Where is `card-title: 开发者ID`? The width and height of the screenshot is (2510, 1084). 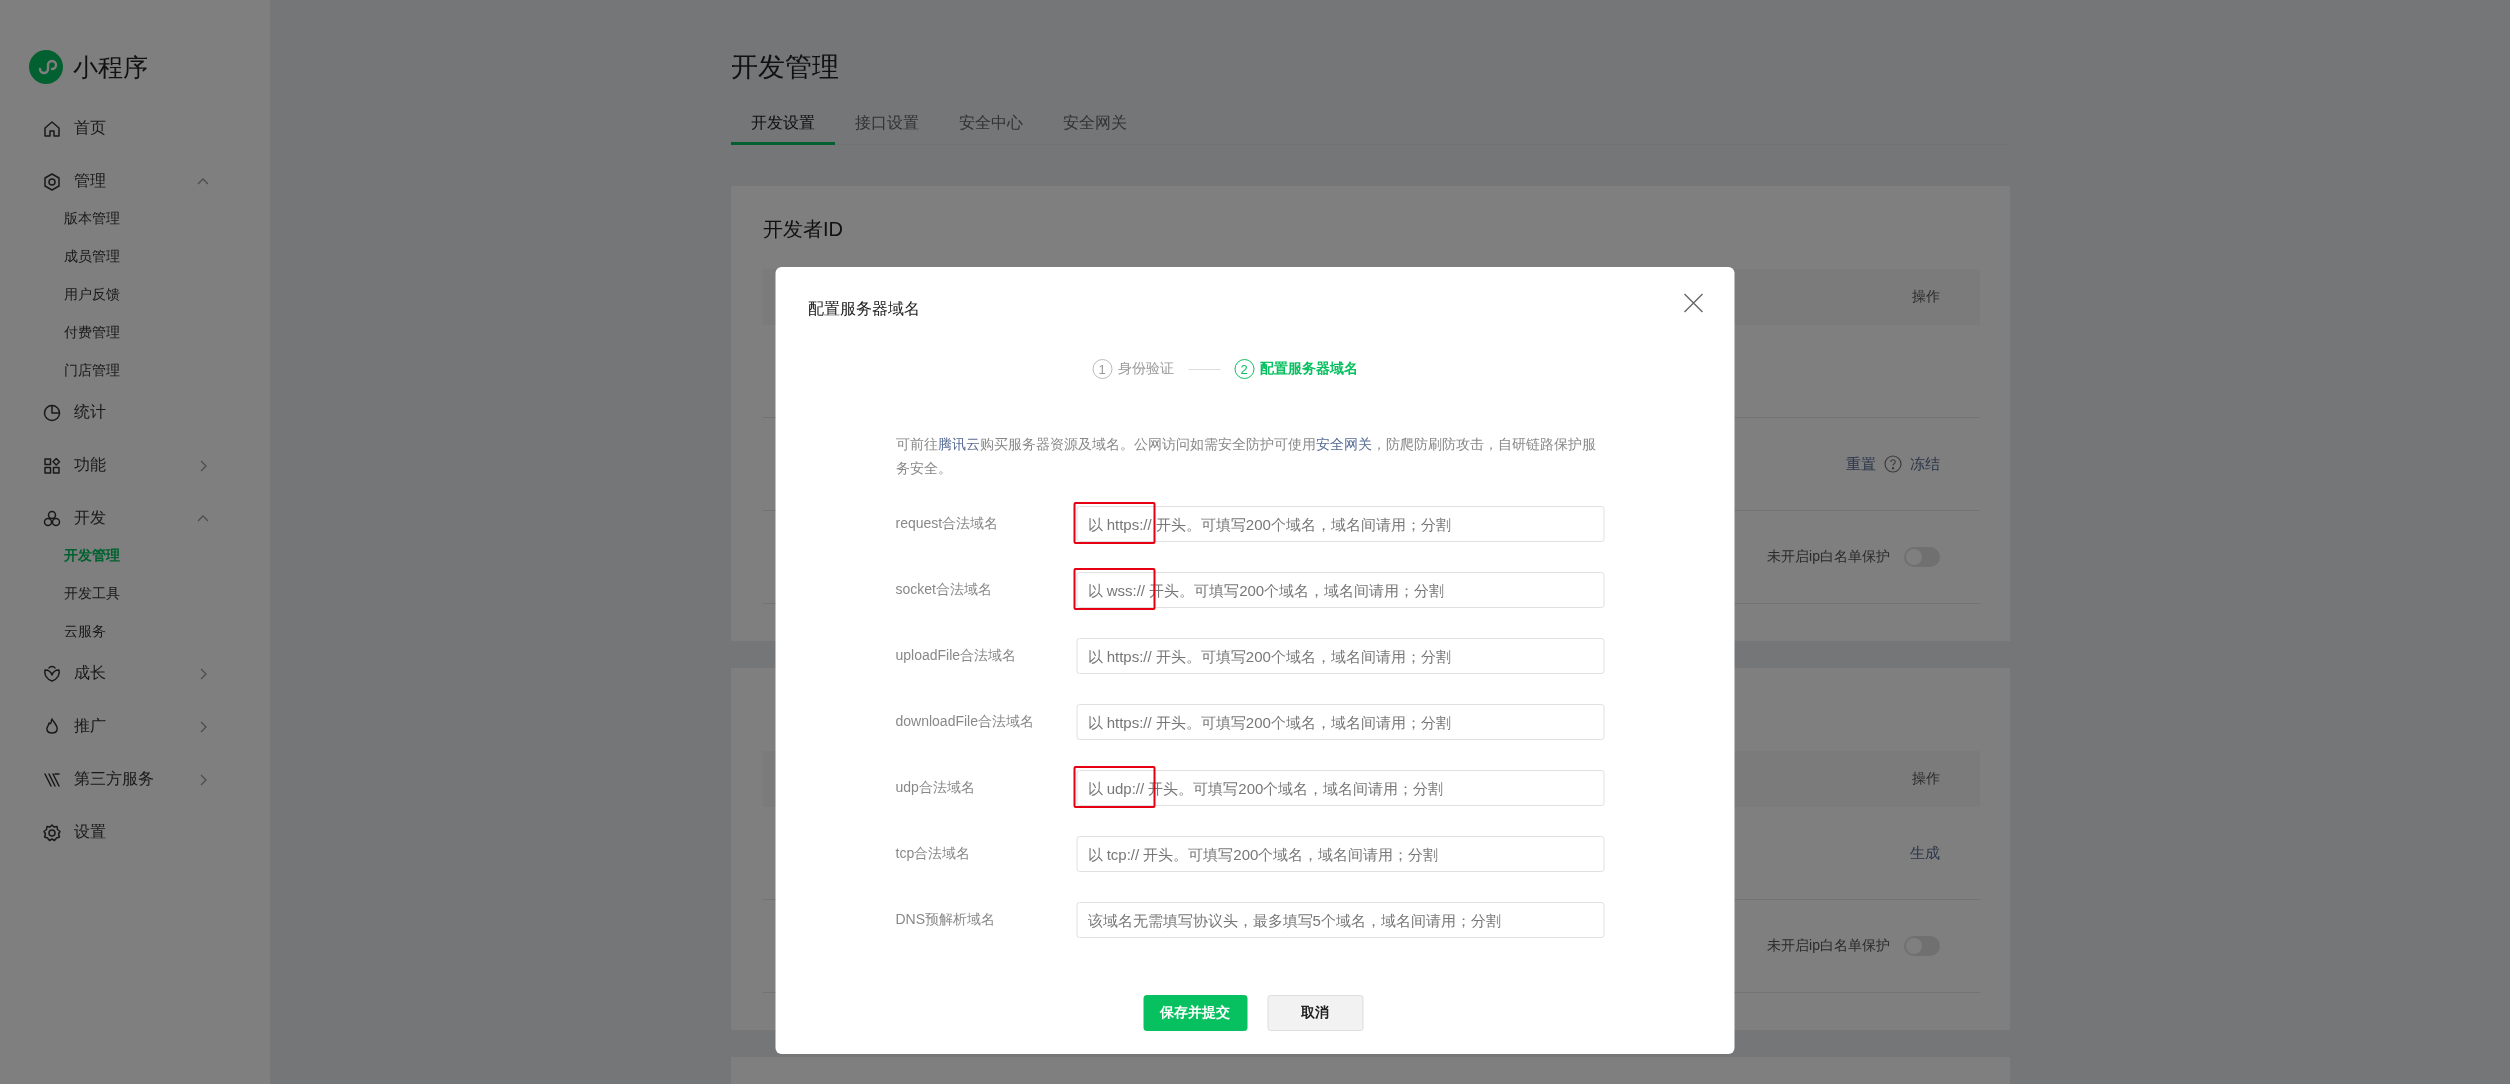 card-title: 开发者ID is located at coordinates (803, 229).